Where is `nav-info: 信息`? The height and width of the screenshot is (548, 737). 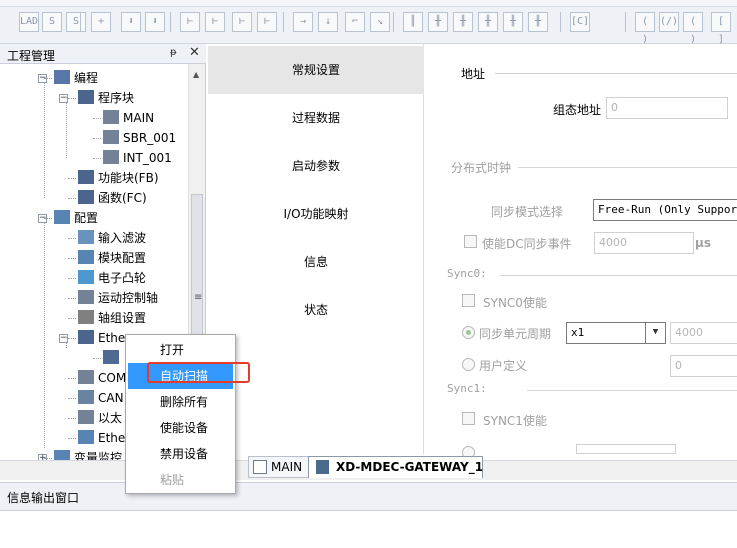 nav-info: 信息 is located at coordinates (316, 262).